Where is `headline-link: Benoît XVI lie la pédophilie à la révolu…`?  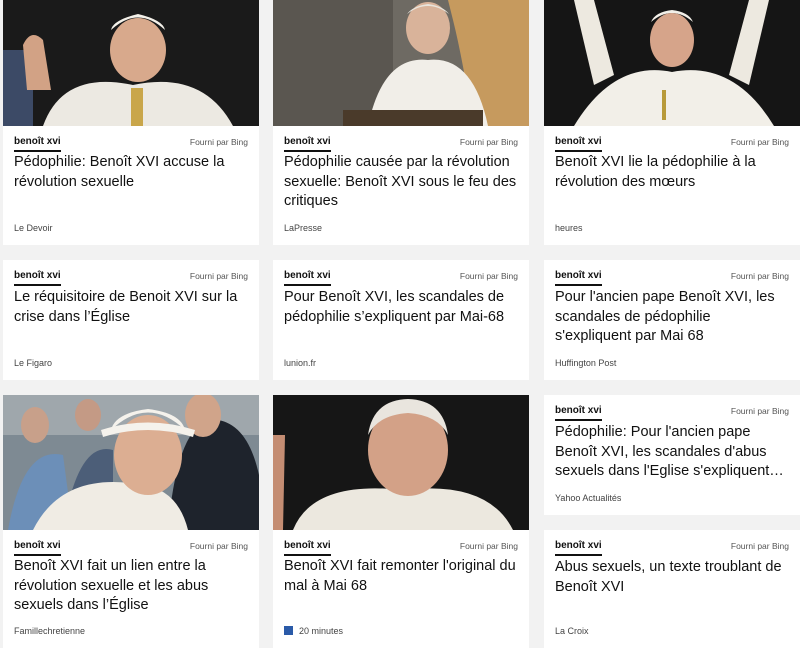
headline-link: Benoît XVI lie la pédophilie à la révolu… is located at coordinates (672, 172).